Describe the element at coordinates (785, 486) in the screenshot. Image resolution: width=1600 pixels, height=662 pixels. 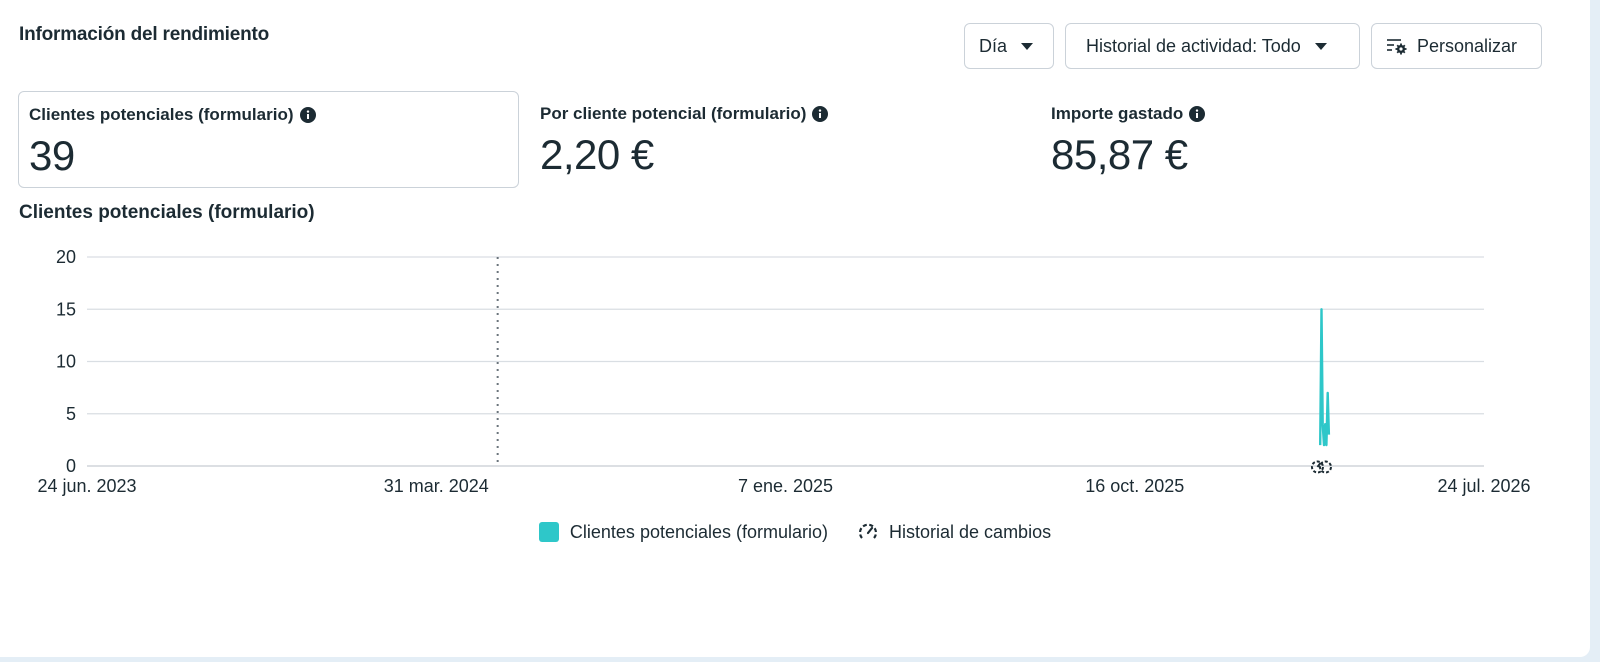
I see `x-tick-label: 7 ene. 2025` at that location.